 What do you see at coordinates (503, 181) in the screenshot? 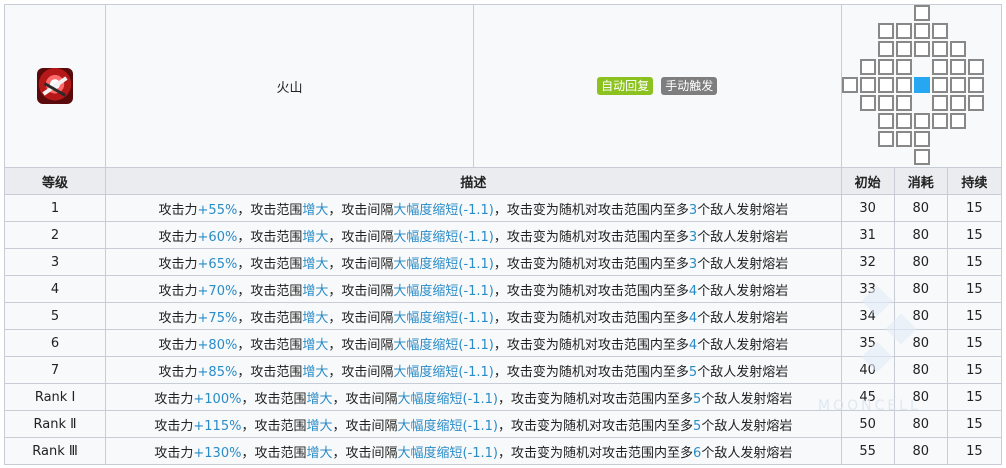
I see `column-header-row: 等级 描述 初始 消耗 持续` at bounding box center [503, 181].